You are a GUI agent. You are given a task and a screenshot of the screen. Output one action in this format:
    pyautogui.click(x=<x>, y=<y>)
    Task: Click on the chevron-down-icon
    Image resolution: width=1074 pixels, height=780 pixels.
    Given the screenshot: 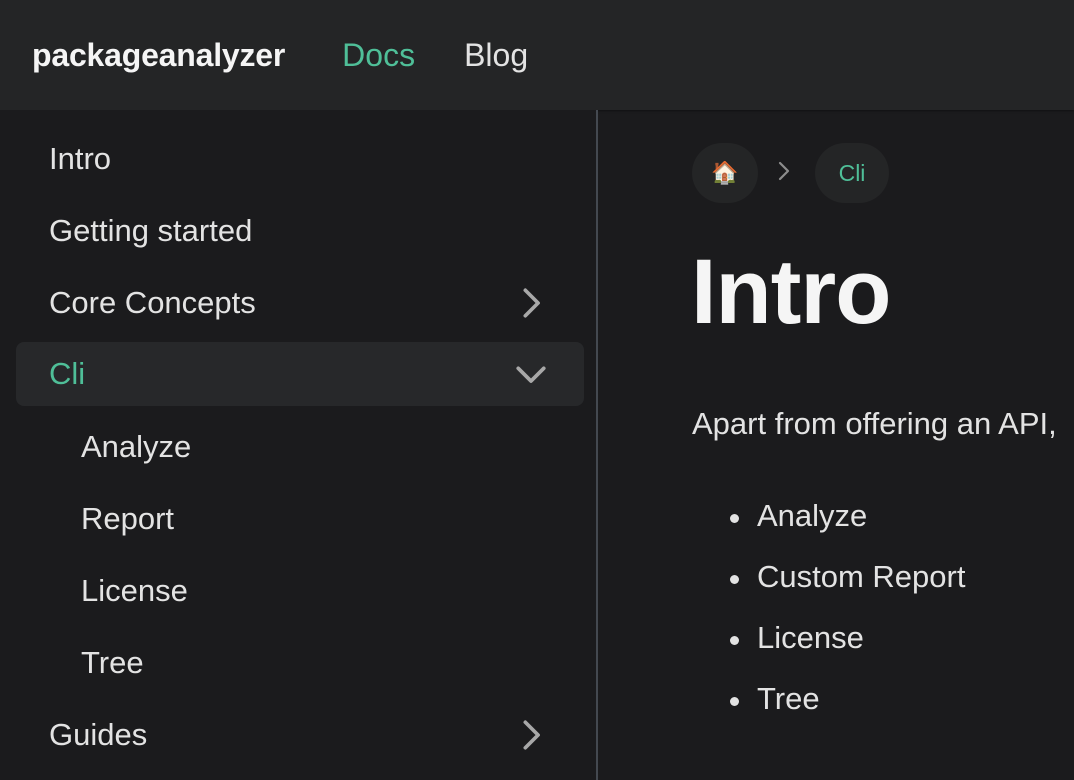 What is the action you would take?
    pyautogui.click(x=531, y=374)
    